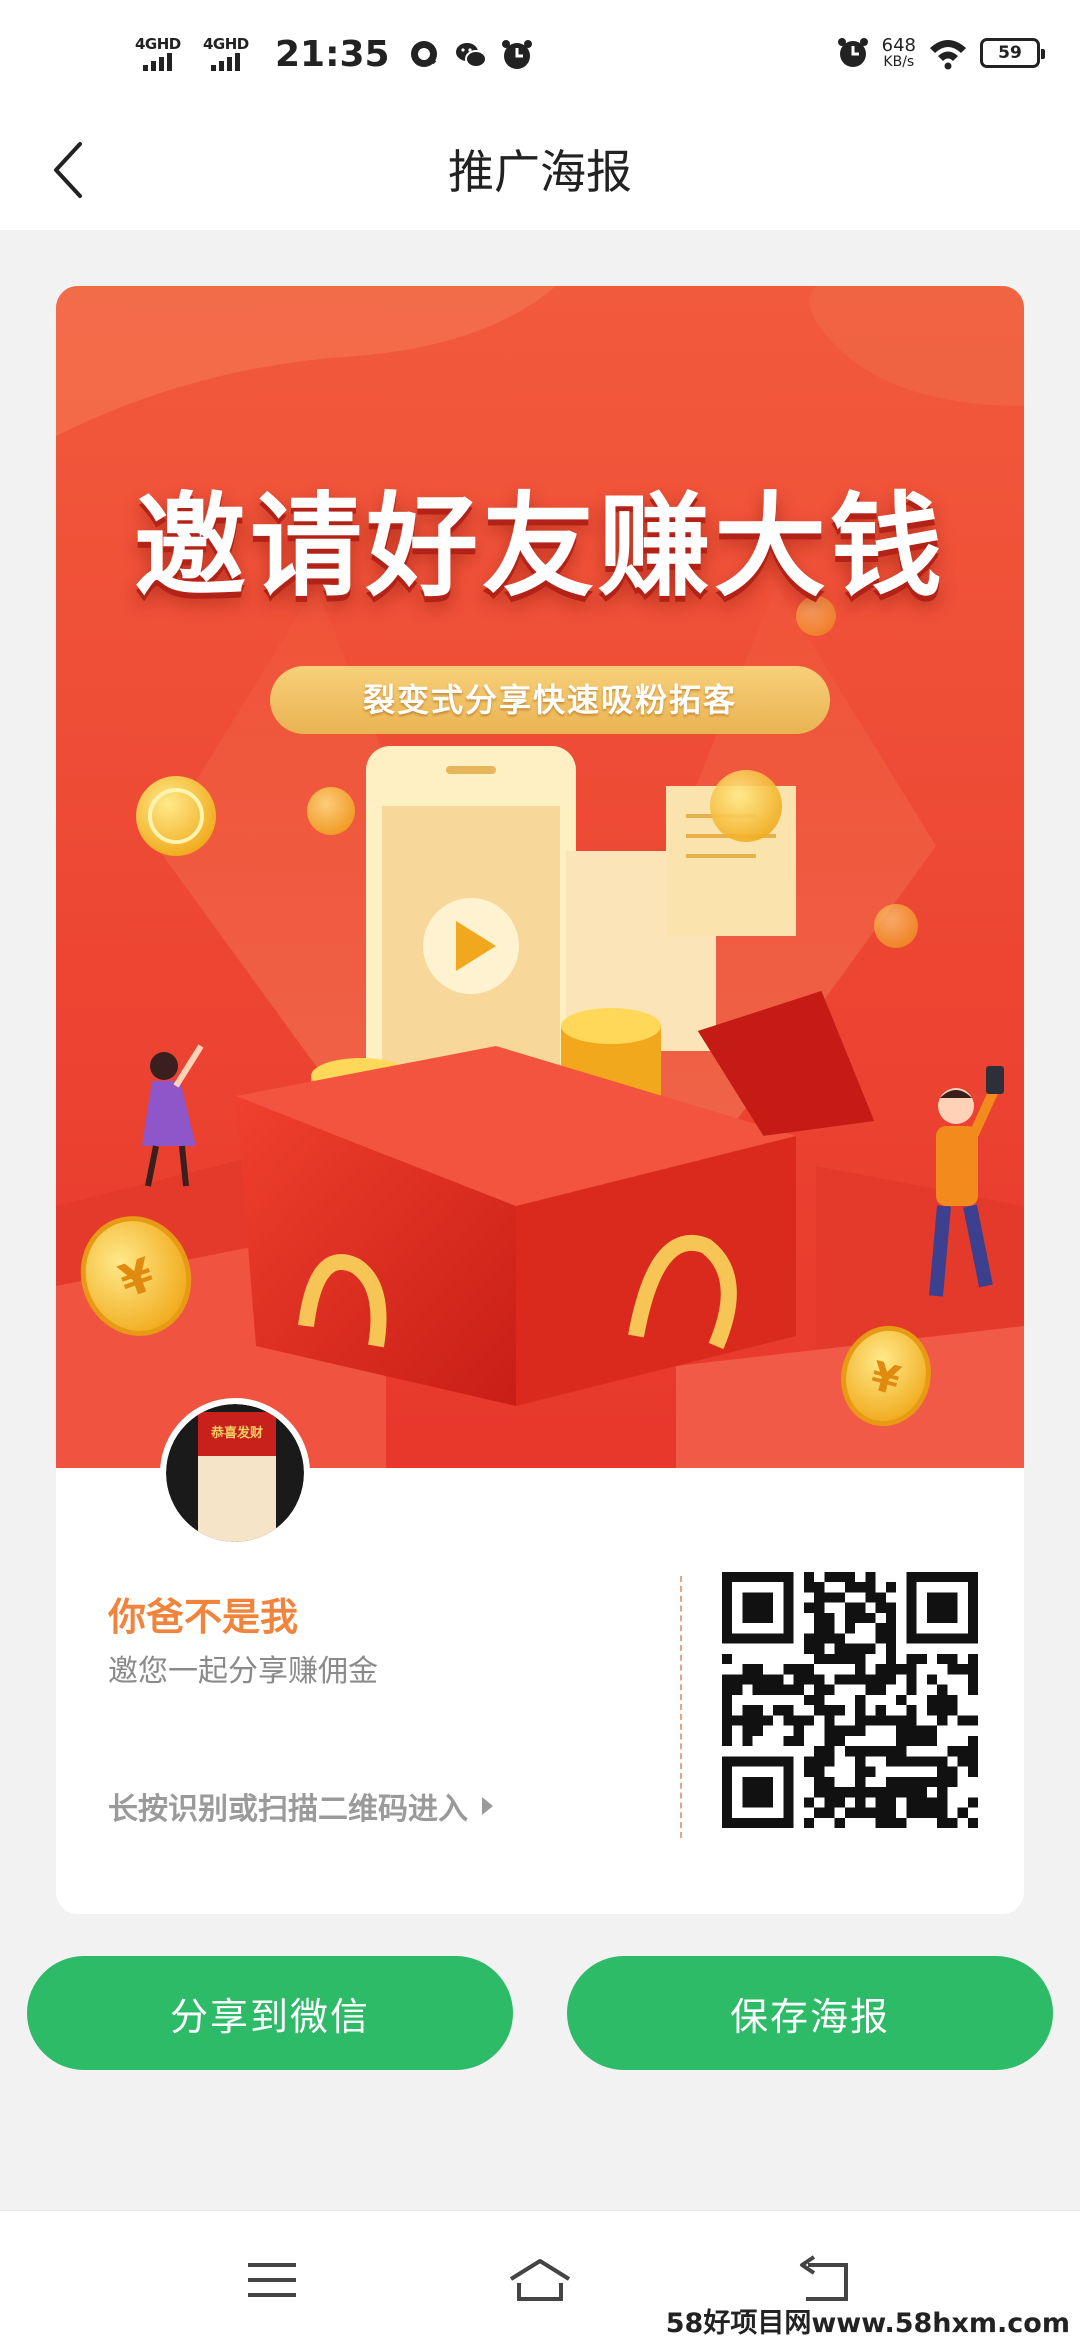 The height and width of the screenshot is (2341, 1080). What do you see at coordinates (487, 1806) in the screenshot?
I see `triangle-right-icon` at bounding box center [487, 1806].